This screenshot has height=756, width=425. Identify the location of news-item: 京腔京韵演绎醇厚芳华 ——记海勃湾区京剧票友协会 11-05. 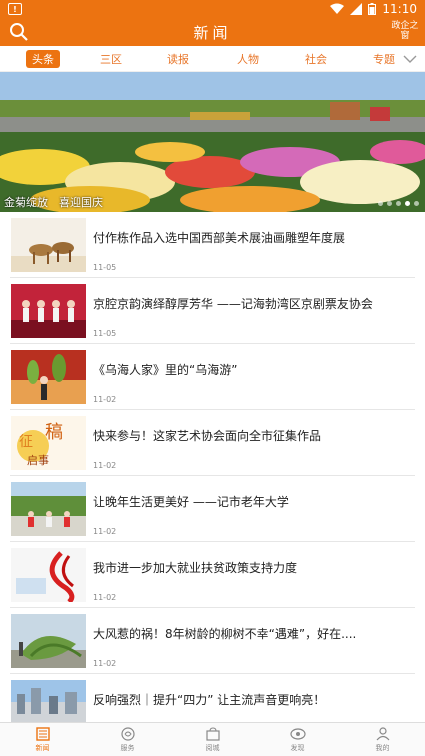
(212, 311).